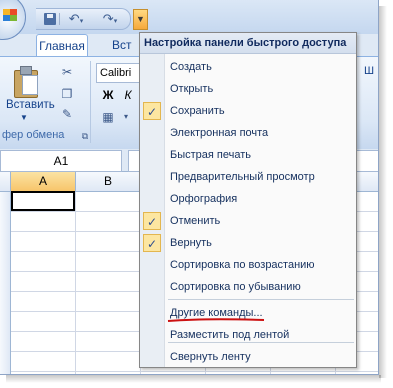 This screenshot has height=388, width=393. What do you see at coordinates (5, 181) in the screenshot?
I see `select-all-corner` at bounding box center [5, 181].